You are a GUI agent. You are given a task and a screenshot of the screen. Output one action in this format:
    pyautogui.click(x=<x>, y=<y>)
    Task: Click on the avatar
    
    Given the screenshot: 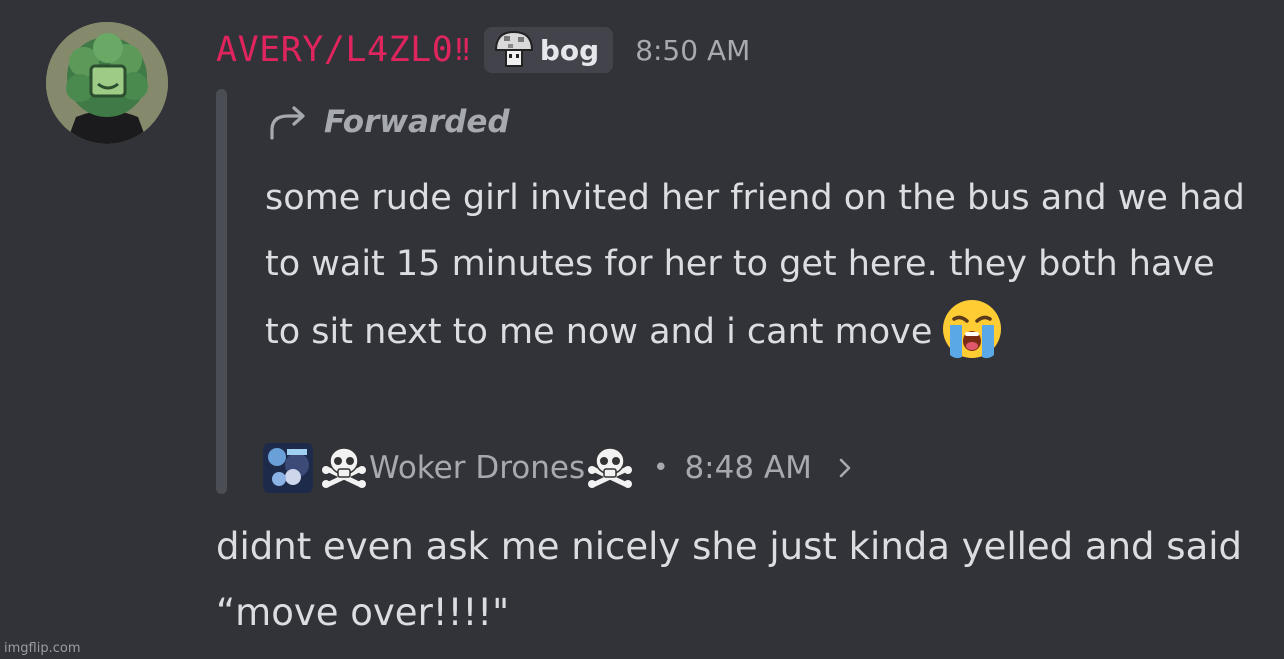 What is the action you would take?
    pyautogui.click(x=107, y=83)
    